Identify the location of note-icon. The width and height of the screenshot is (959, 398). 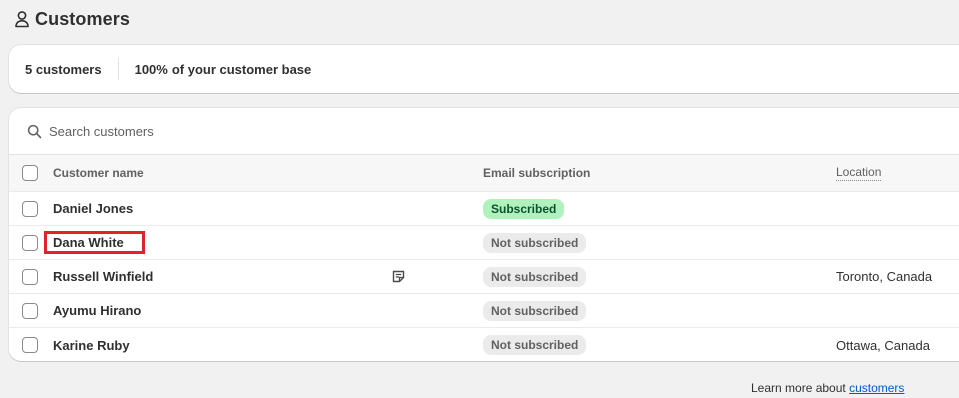
(398, 278).